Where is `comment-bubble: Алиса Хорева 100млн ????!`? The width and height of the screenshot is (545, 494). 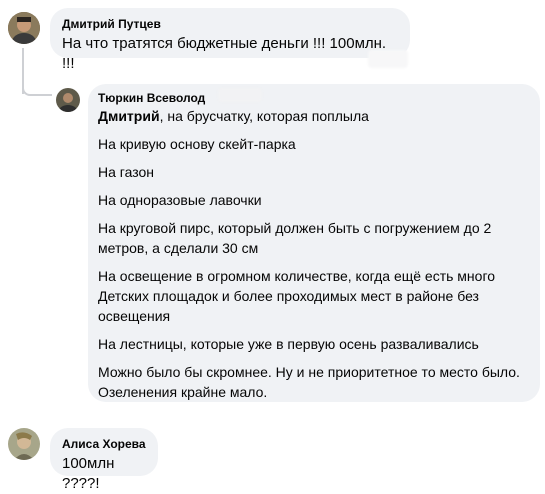 comment-bubble: Алиса Хорева 100млн ????! is located at coordinates (104, 460).